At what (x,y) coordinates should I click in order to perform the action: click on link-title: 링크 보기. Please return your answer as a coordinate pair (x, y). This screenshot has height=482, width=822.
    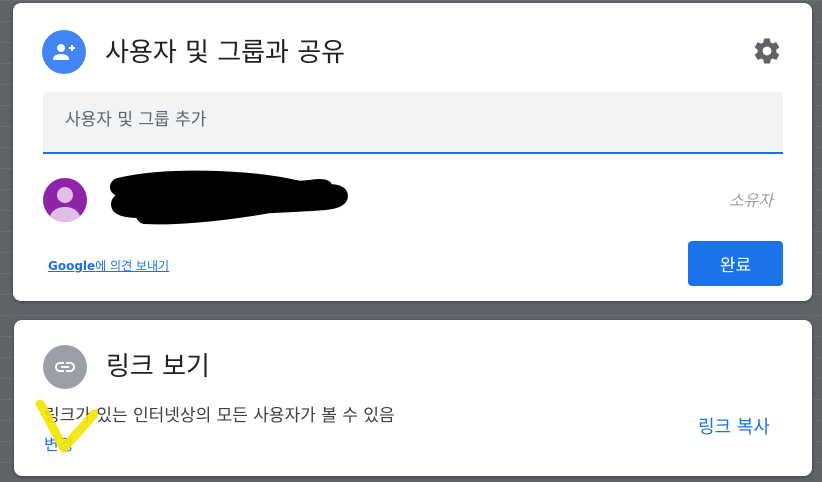
    Looking at the image, I should click on (158, 367).